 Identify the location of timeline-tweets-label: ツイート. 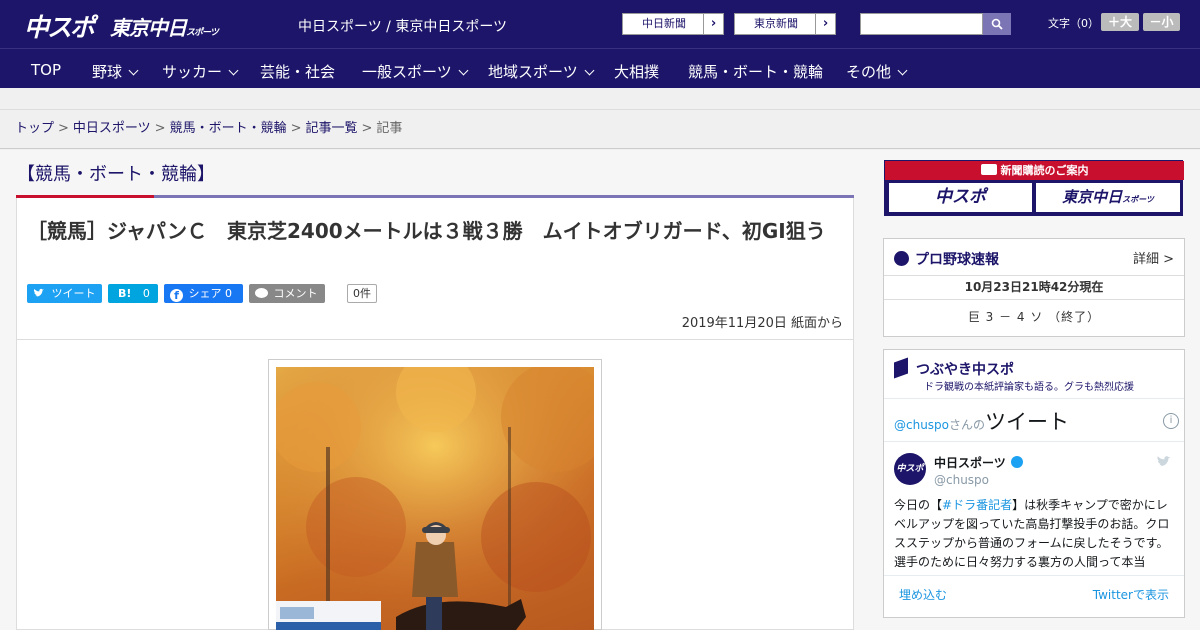
(1027, 422).